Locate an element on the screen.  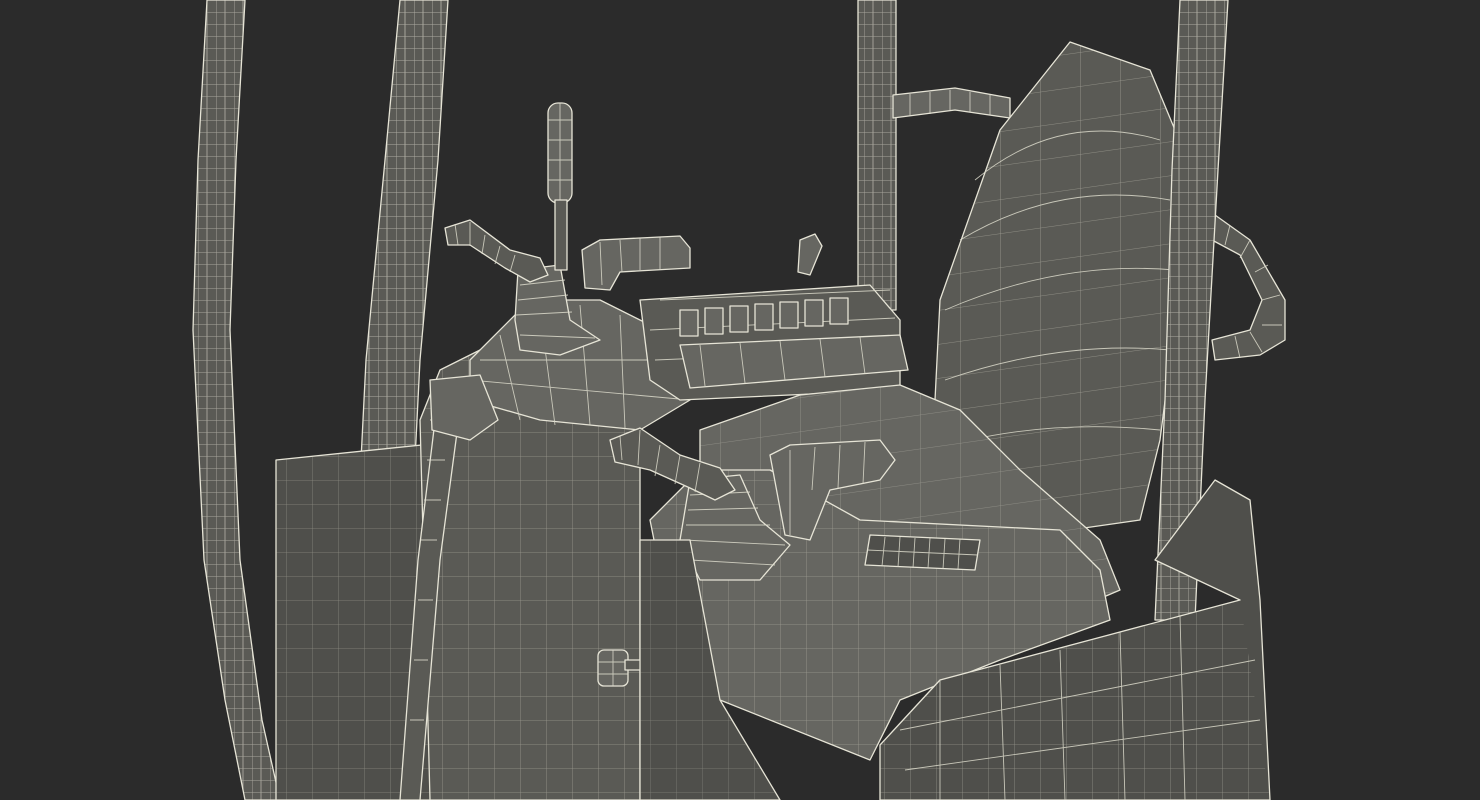
seat-armrest-right is located at coordinates (1248, 287).